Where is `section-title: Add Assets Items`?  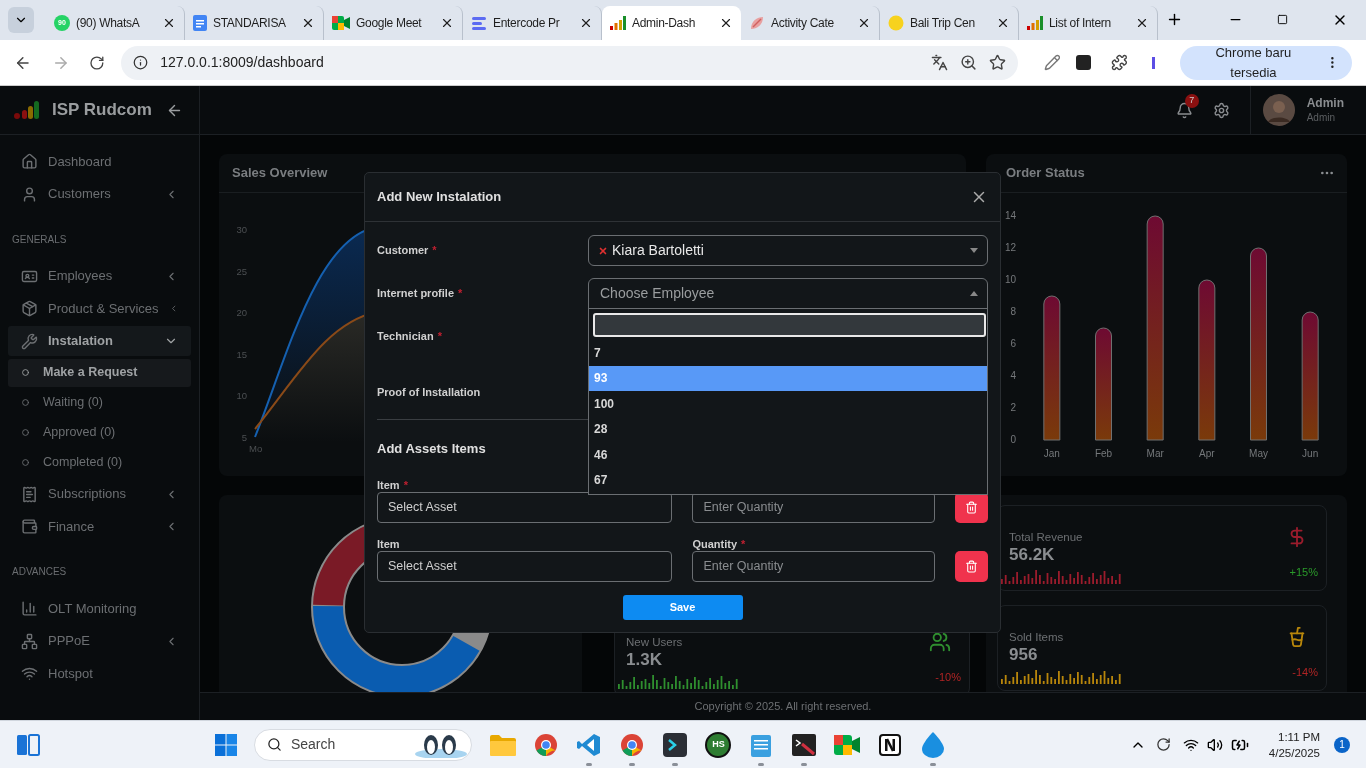
section-title: Add Assets Items is located at coordinates (431, 449).